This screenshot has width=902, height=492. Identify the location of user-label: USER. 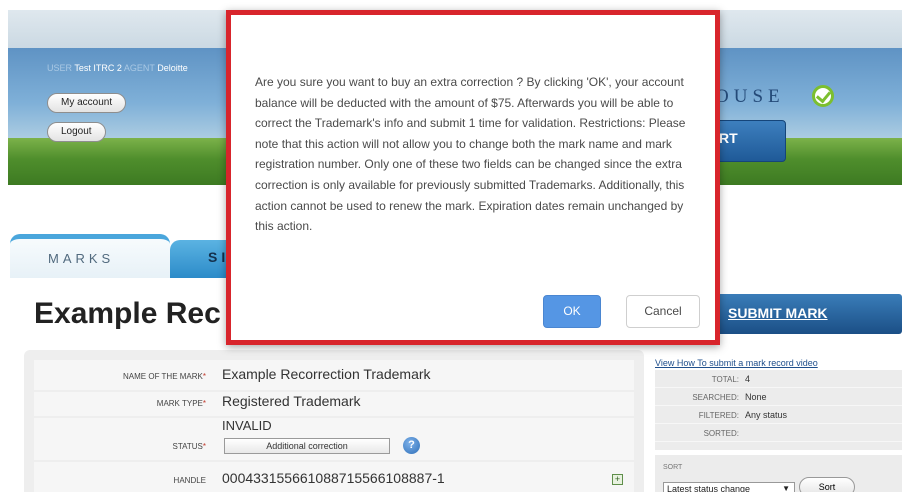
(60, 68).